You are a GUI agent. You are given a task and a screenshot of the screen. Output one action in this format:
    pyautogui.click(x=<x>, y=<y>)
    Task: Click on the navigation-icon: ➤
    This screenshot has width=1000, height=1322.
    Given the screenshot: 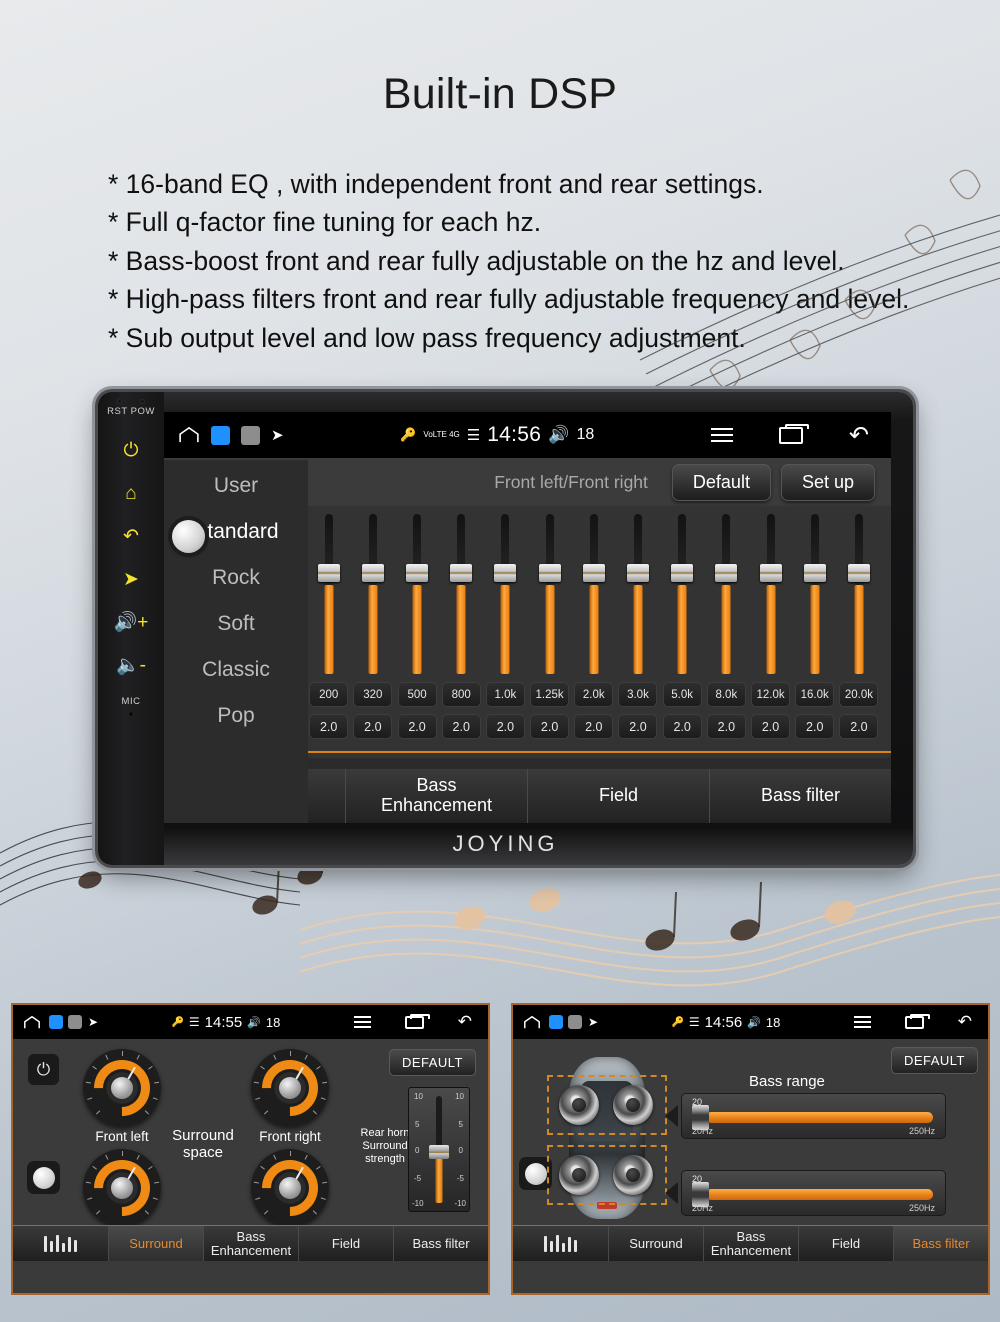 What is the action you would take?
    pyautogui.click(x=131, y=579)
    